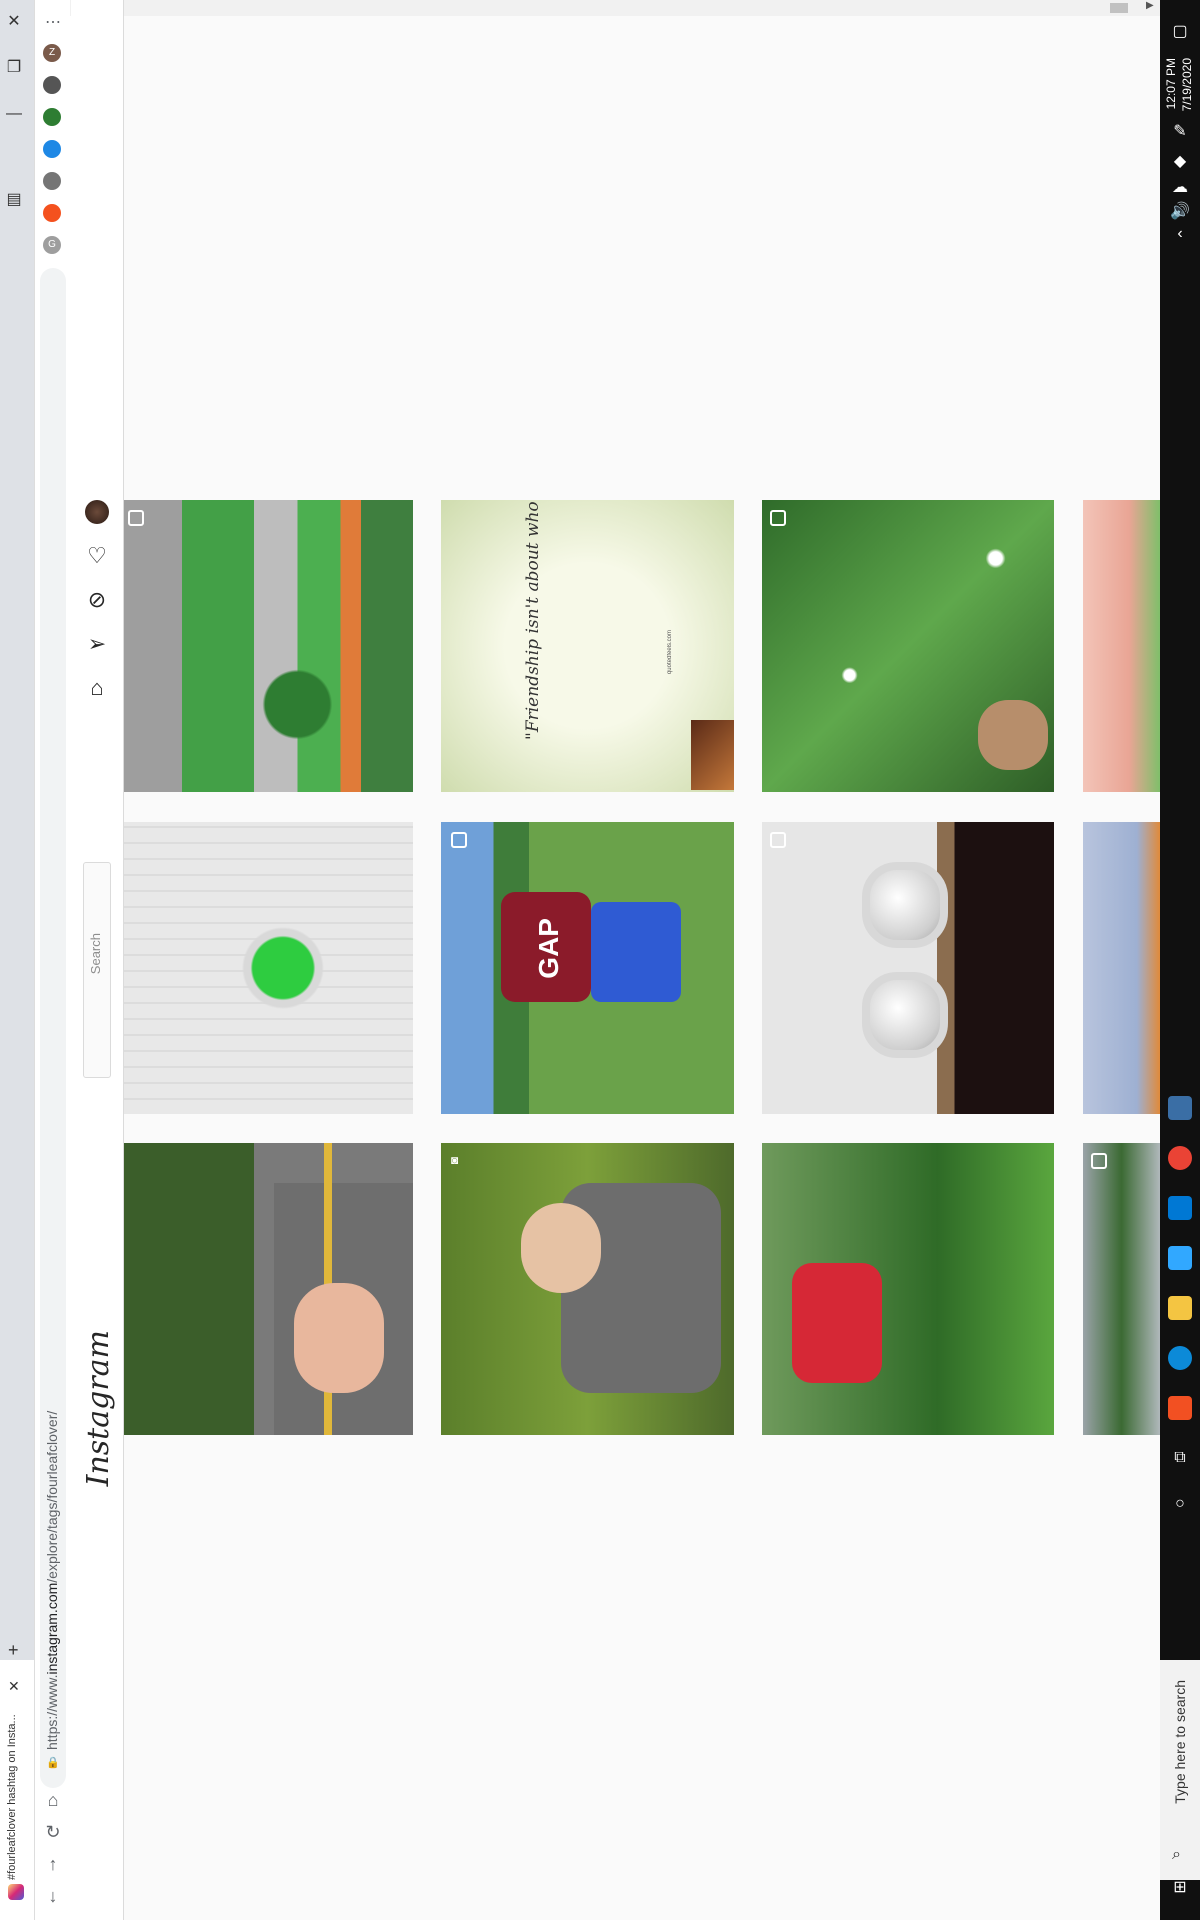  I want to click on taskbar-search-placeholder: Type here to search, so click(1180, 1742).